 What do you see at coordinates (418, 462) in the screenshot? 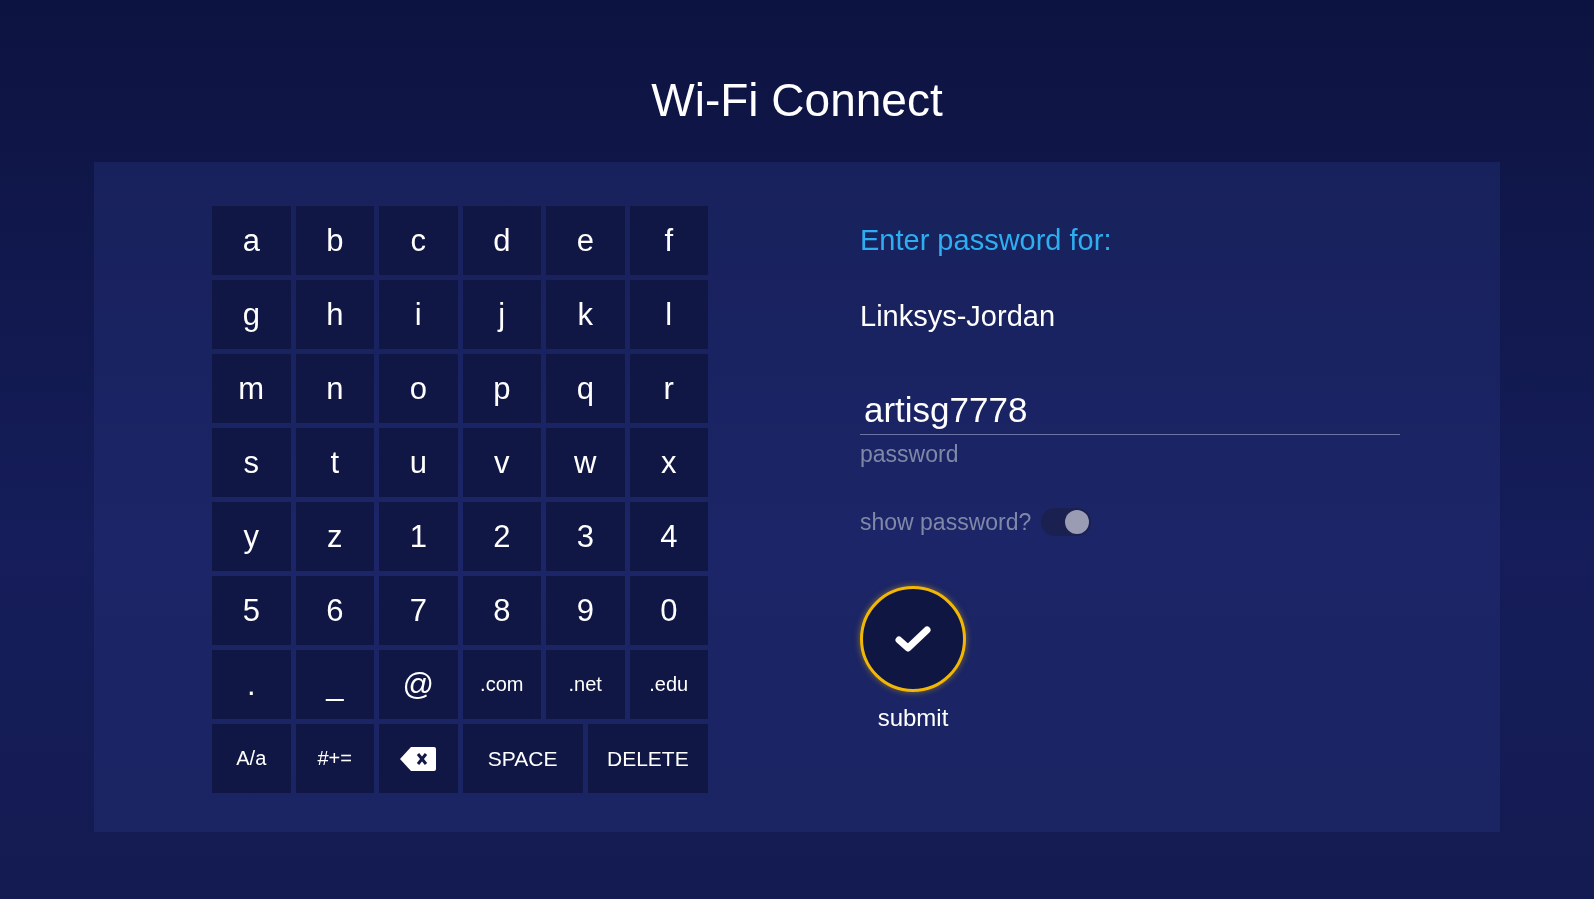
I see `keyboard-key: u` at bounding box center [418, 462].